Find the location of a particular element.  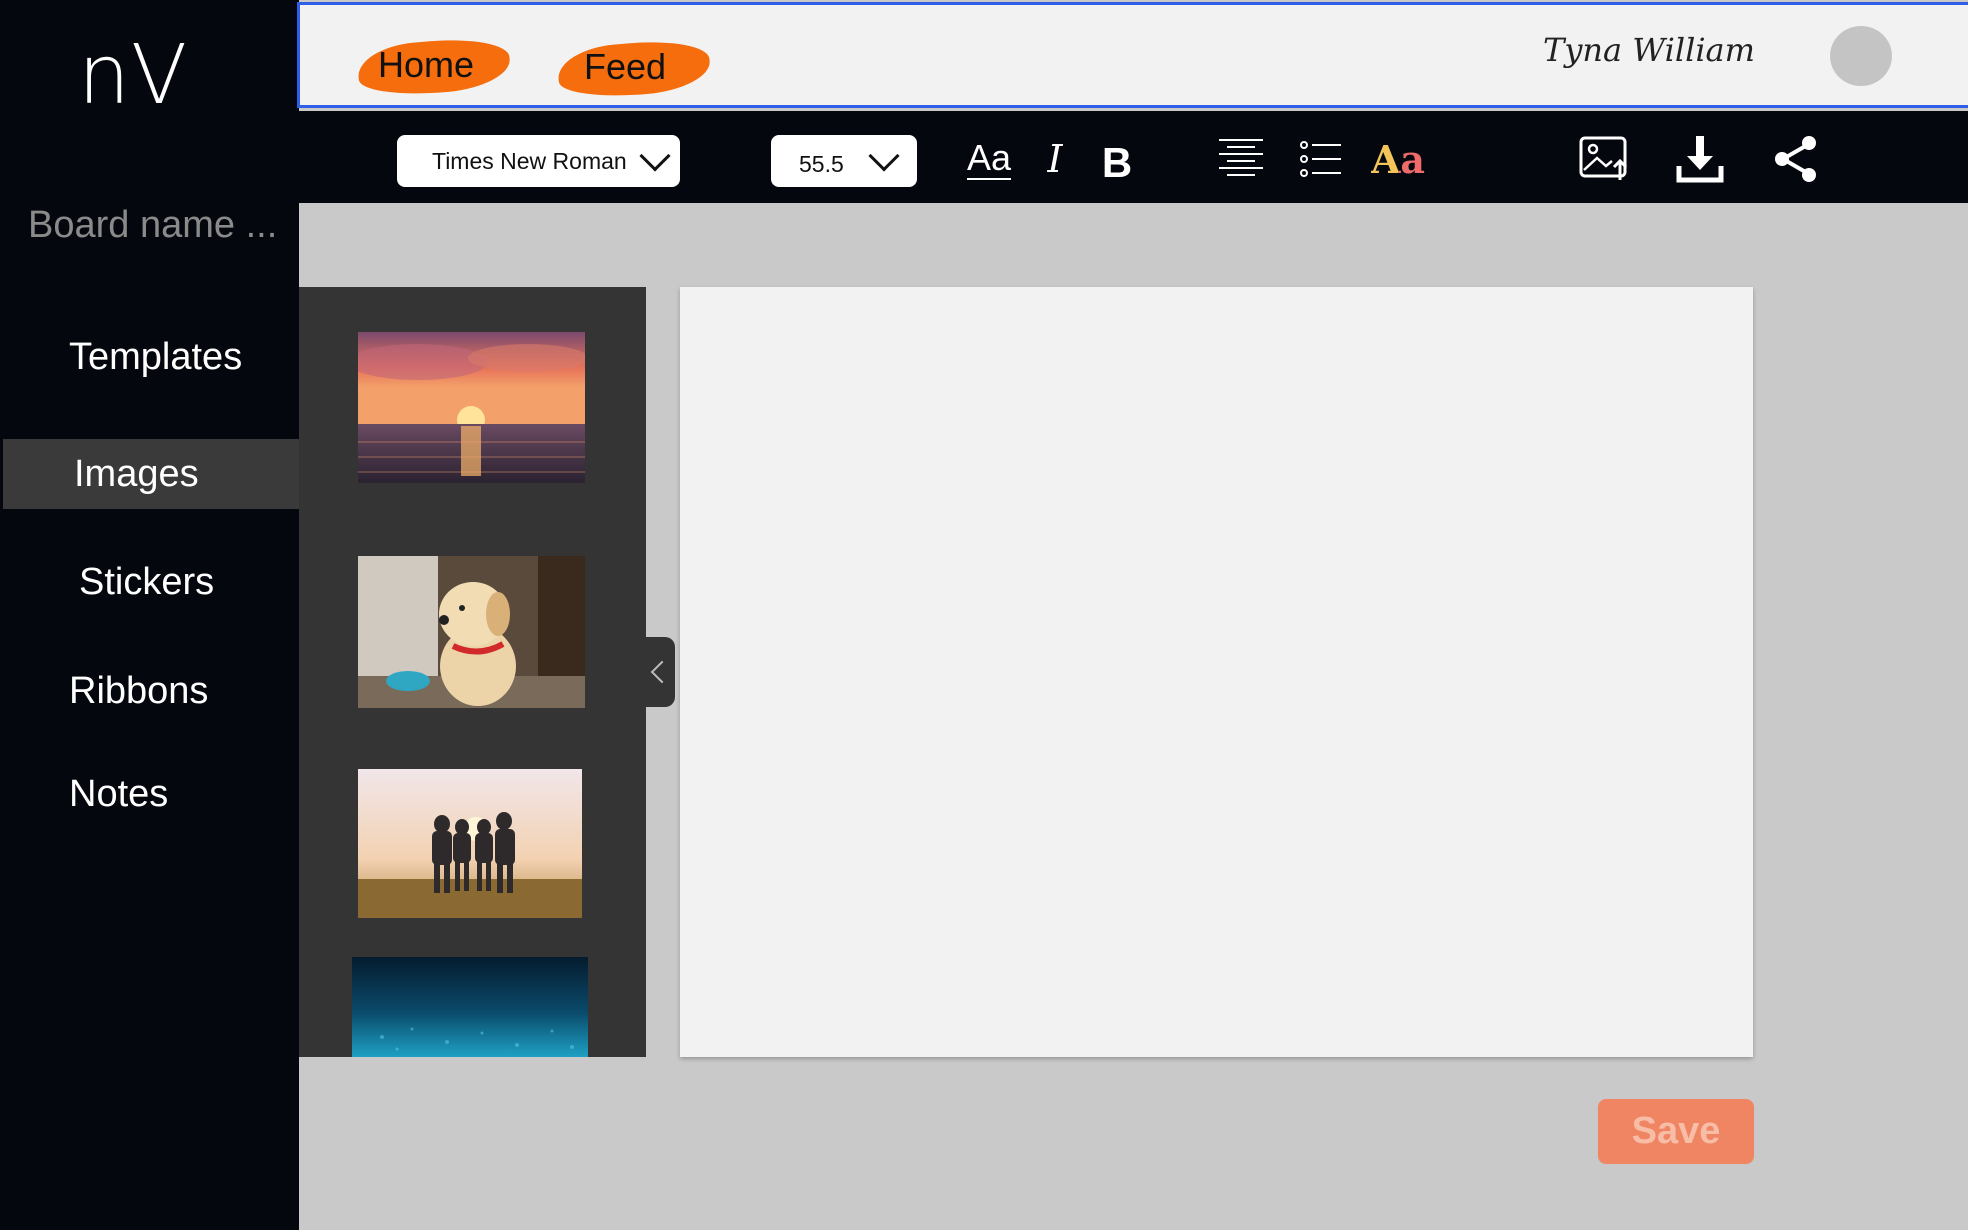

font-family-select: Times New Roman is located at coordinates (538, 161).